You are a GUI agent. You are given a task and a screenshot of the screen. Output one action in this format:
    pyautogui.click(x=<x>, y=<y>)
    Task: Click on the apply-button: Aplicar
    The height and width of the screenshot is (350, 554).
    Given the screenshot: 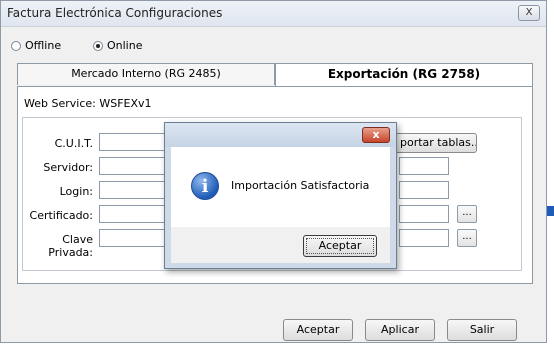 What is the action you would take?
    pyautogui.click(x=400, y=330)
    